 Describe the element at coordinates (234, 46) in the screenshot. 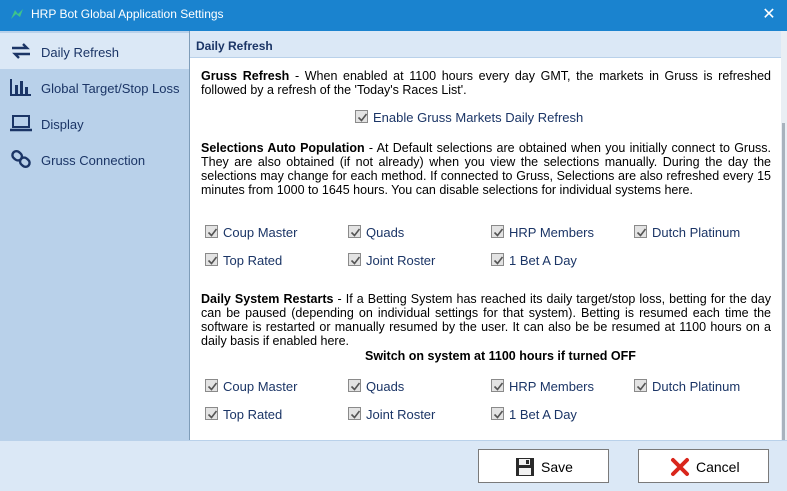

I see `panel-title: Daily Refresh` at that location.